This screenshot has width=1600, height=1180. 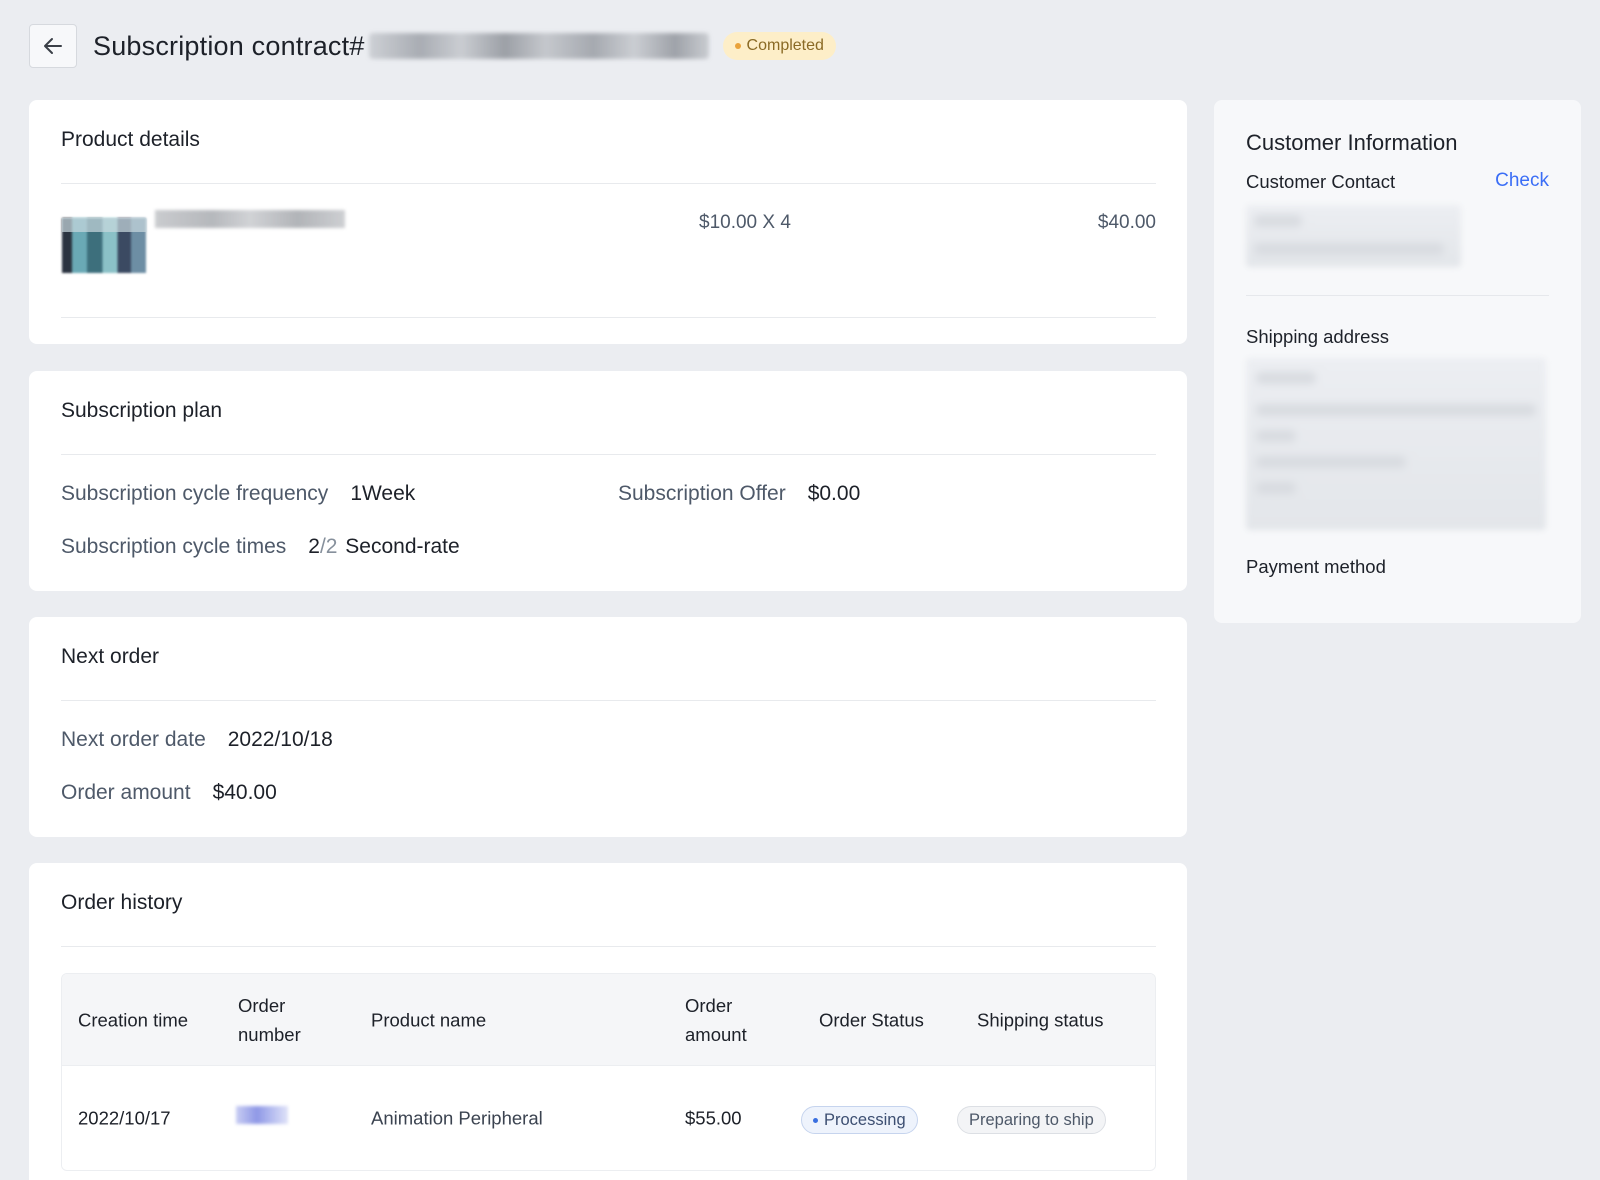 I want to click on cycle-times-total: /2, so click(x=328, y=546).